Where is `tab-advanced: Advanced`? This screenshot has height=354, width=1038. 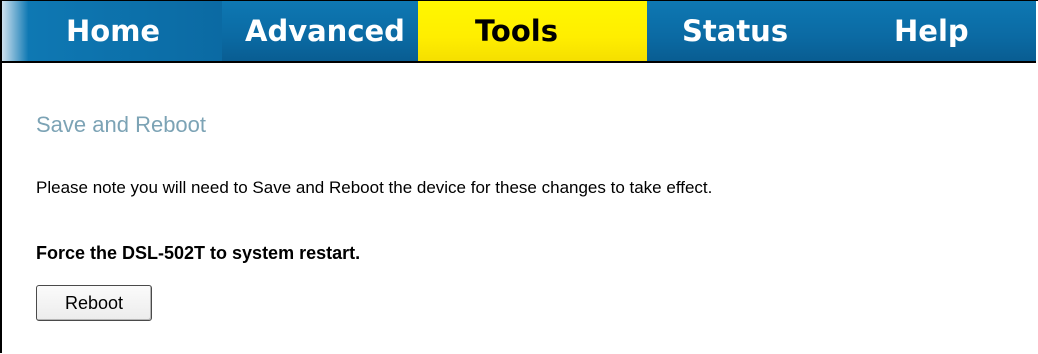 tab-advanced: Advanced is located at coordinates (320, 31).